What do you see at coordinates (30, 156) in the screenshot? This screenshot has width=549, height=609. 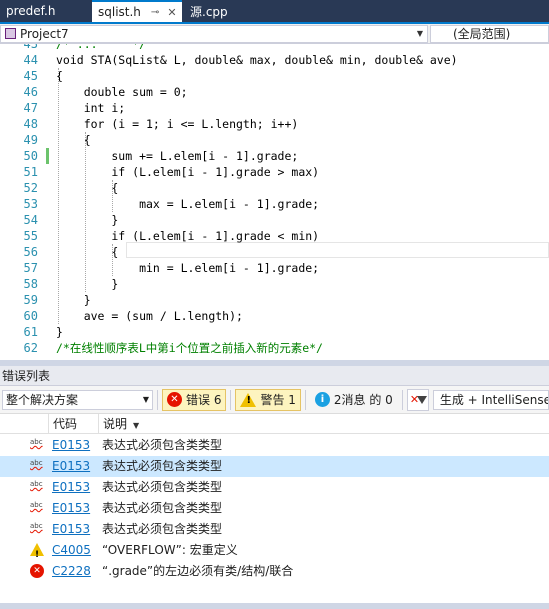 I see `line-number: 50` at bounding box center [30, 156].